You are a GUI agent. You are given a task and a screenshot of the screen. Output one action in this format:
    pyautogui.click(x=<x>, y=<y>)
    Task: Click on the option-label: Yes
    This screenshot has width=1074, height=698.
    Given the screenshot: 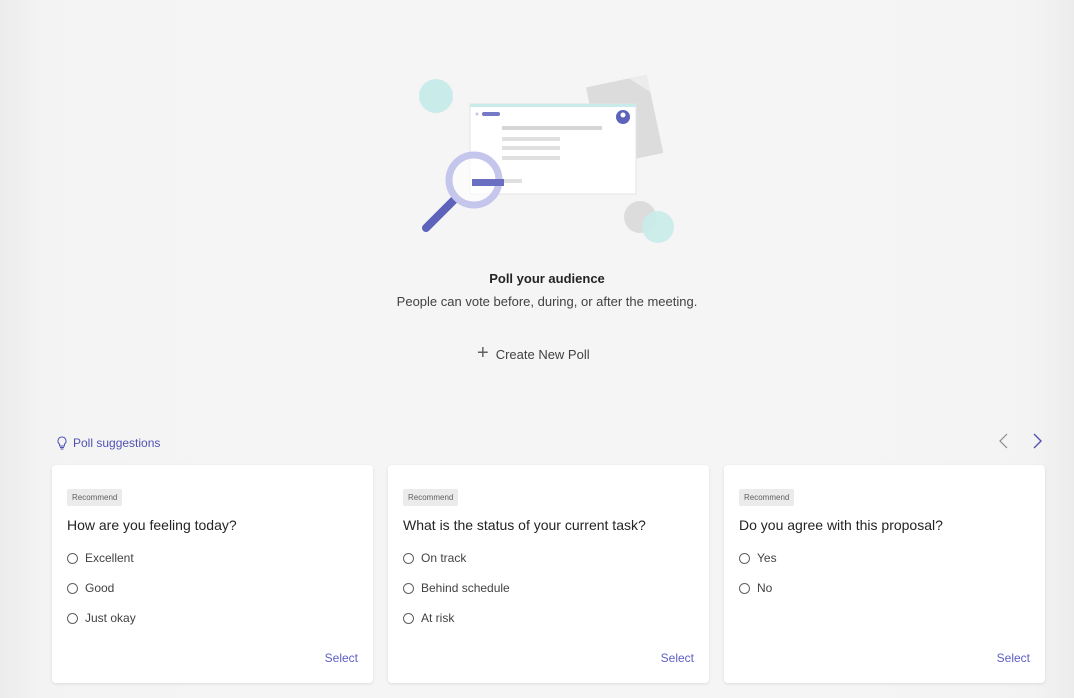 What is the action you would take?
    pyautogui.click(x=767, y=558)
    